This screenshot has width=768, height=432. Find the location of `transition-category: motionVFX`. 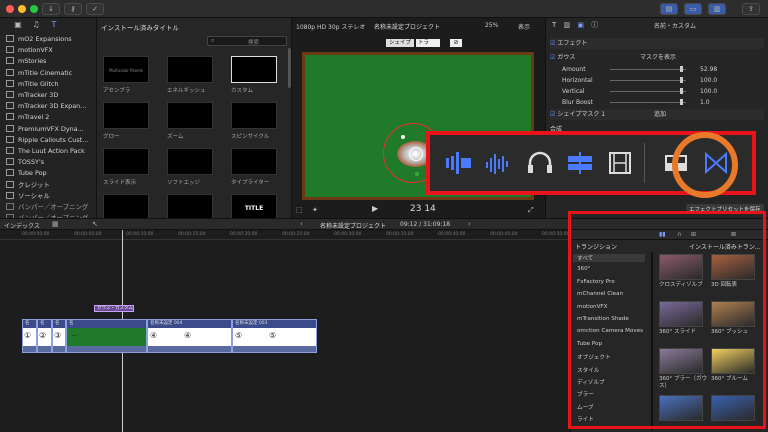

transition-category: motionVFX is located at coordinates (592, 307).